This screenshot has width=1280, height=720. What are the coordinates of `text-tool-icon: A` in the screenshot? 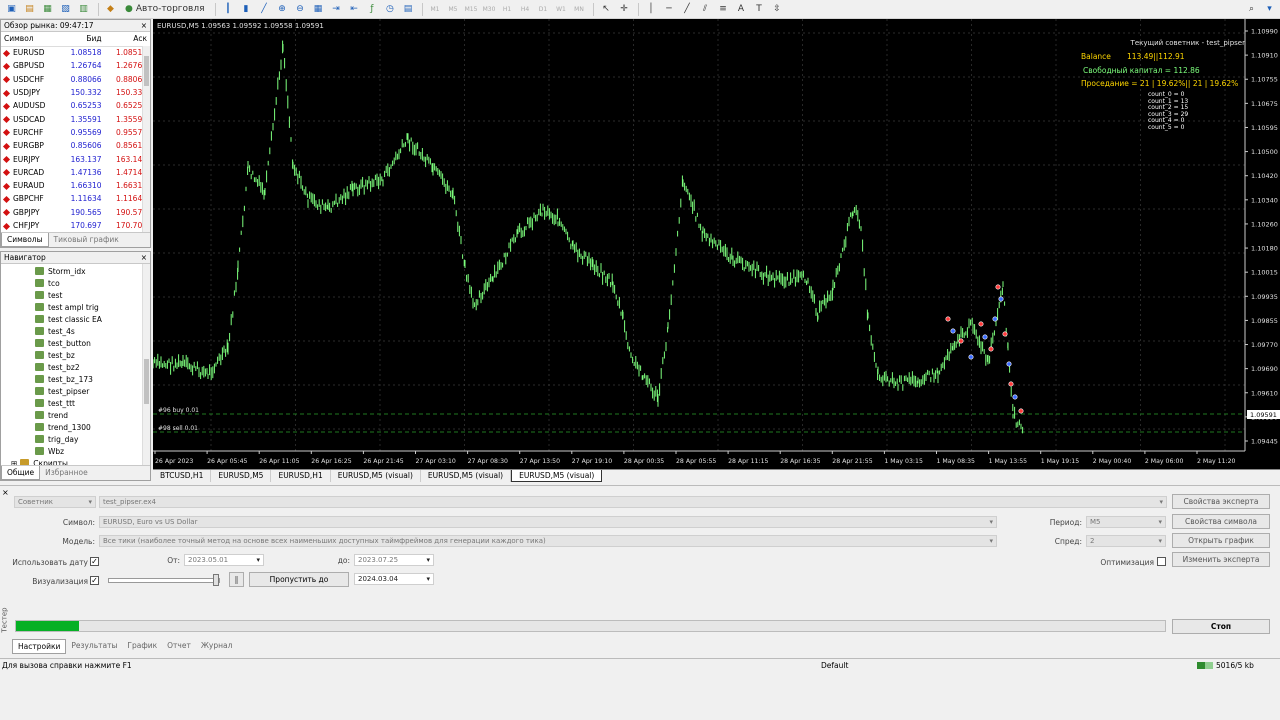 It's located at (740, 9).